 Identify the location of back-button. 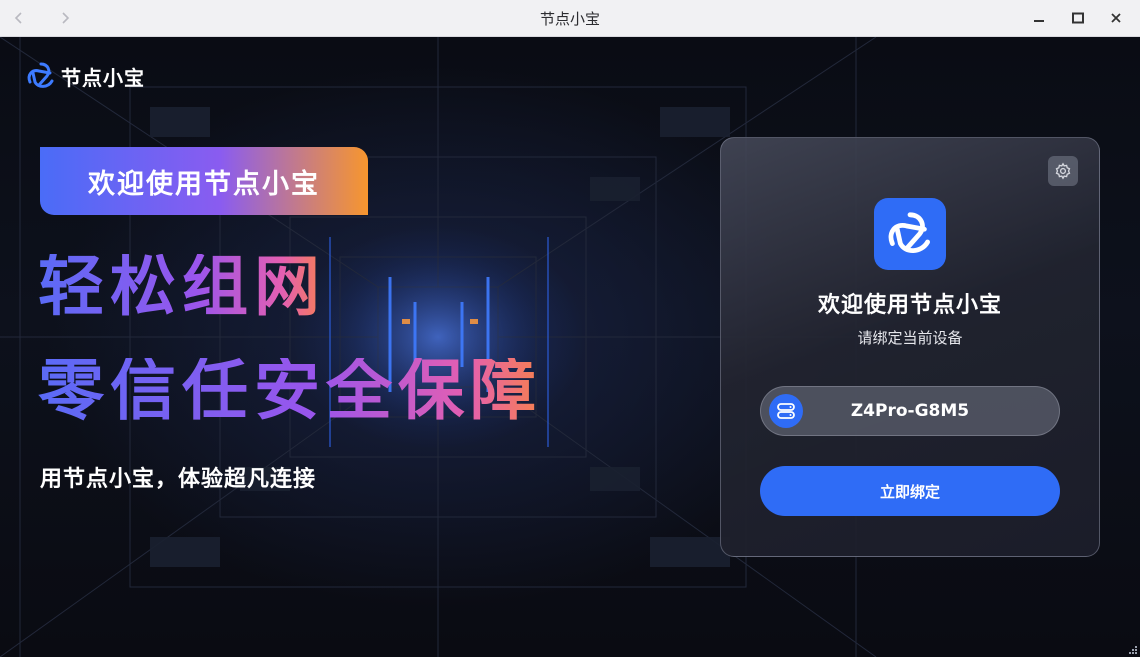
(19, 18).